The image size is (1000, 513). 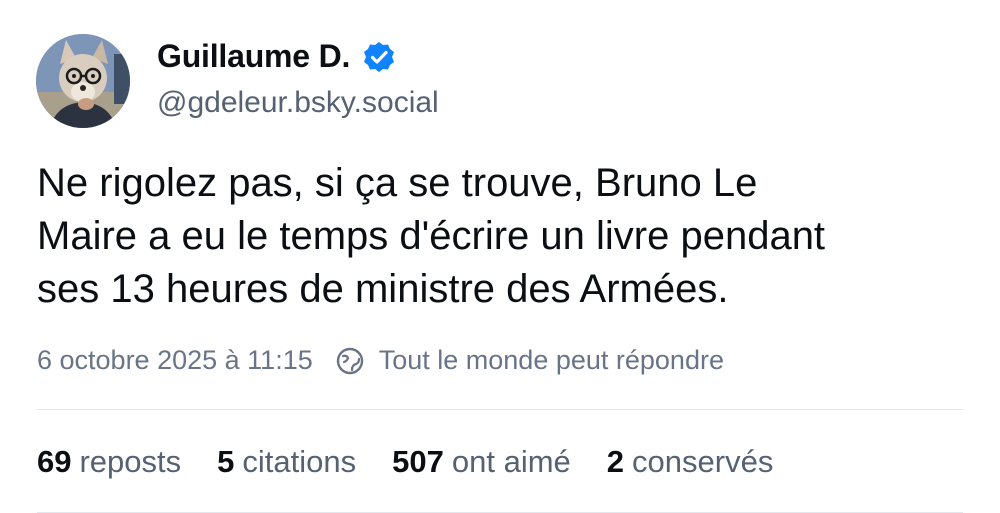 I want to click on stat-count: 5, so click(x=226, y=461).